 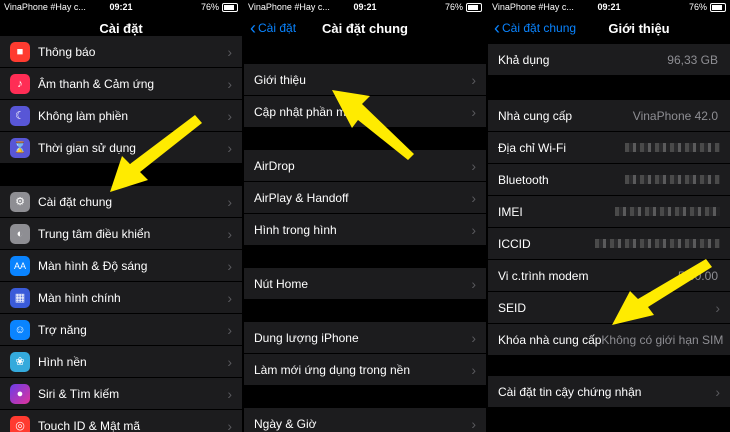 I want to click on general-item-storage: Dung lượng iPhone ›, so click(x=365, y=337).